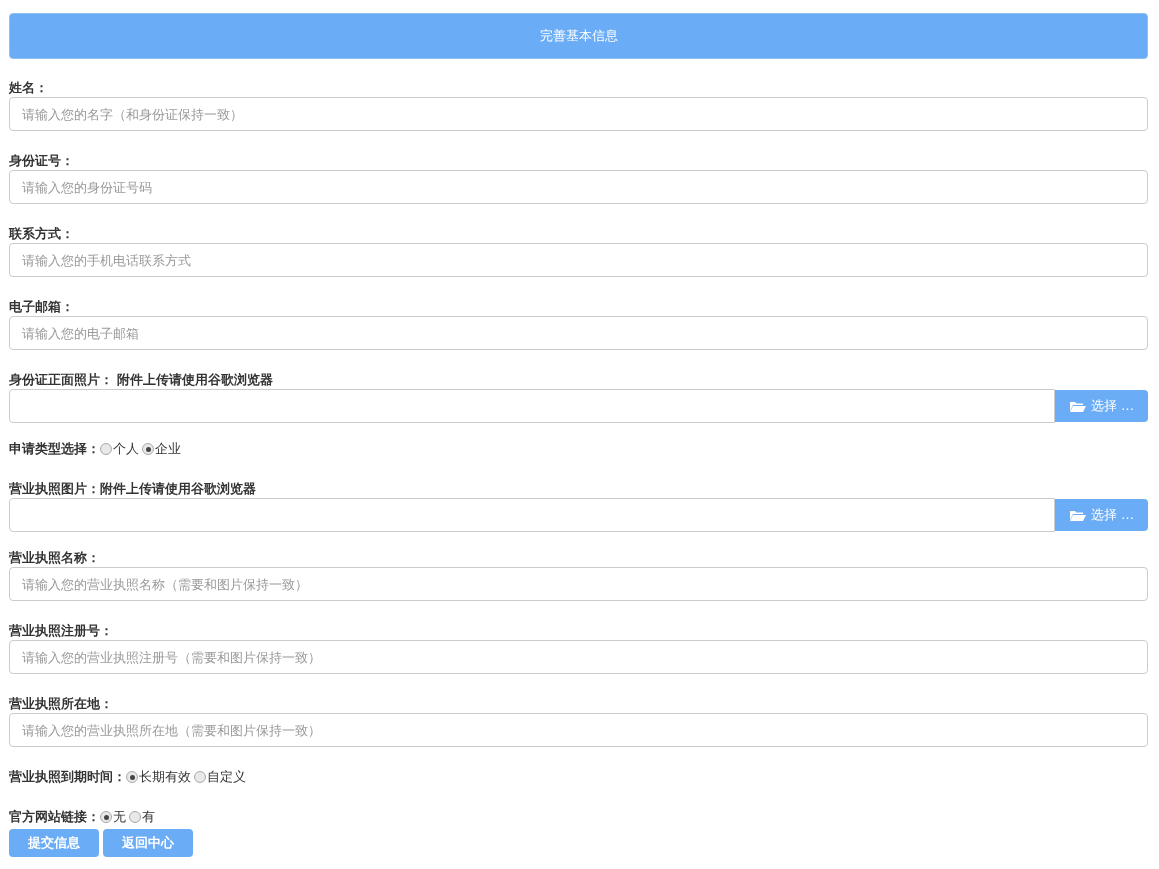  What do you see at coordinates (578, 260) in the screenshot?
I see `input-field: 请输入您的手机电话联系方式` at bounding box center [578, 260].